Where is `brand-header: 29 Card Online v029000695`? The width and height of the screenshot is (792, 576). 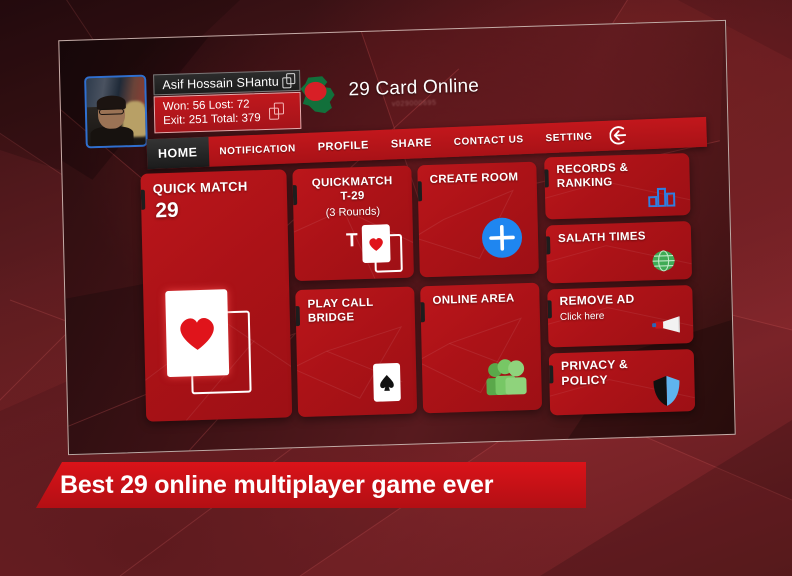
brand-header: 29 Card Online v029000695 is located at coordinates (387, 93).